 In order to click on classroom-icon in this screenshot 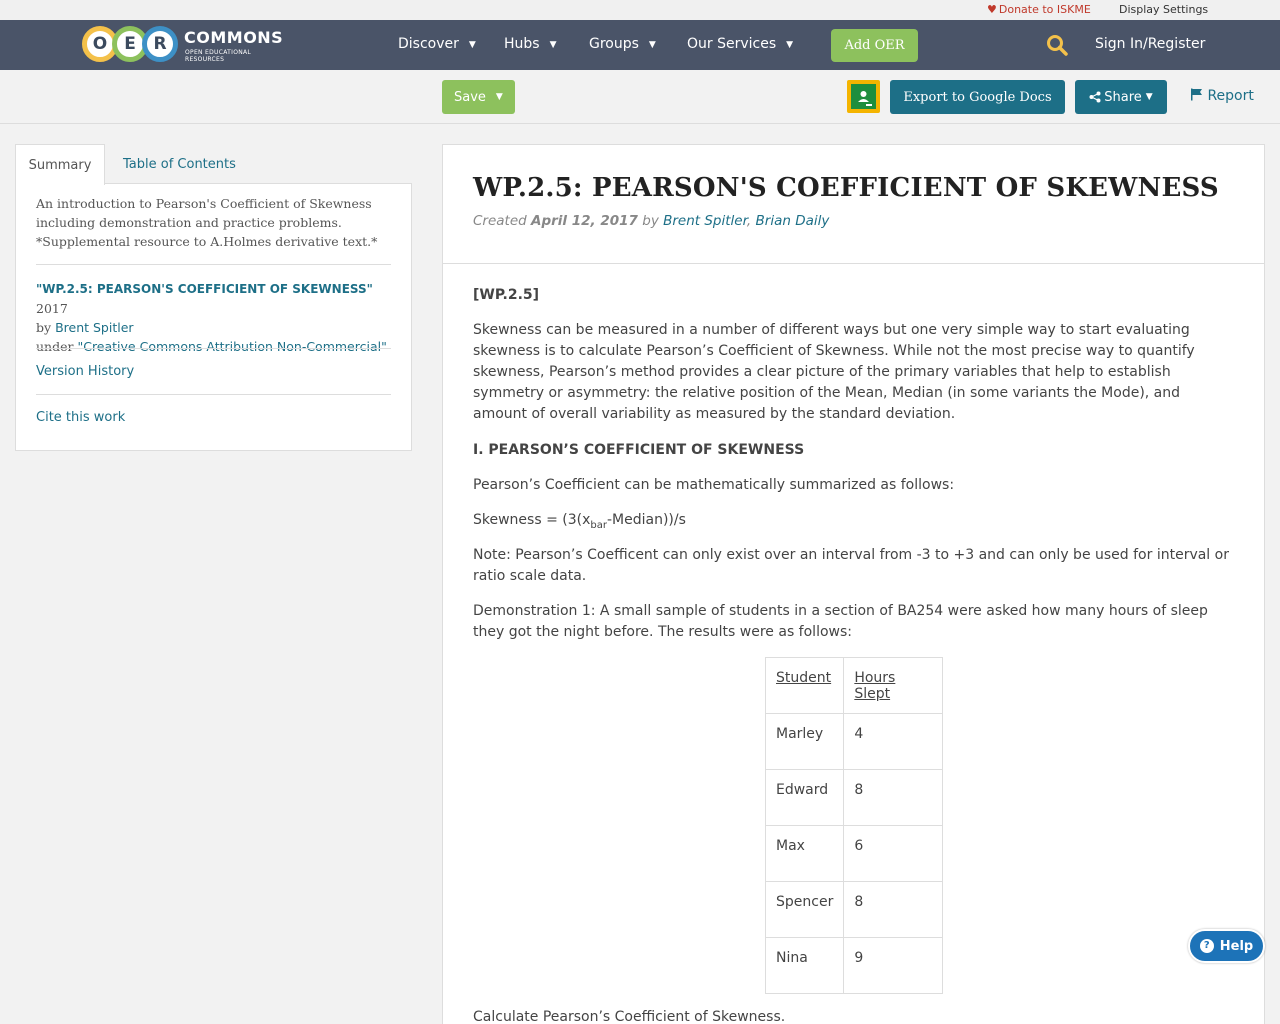, I will do `click(863, 96)`.